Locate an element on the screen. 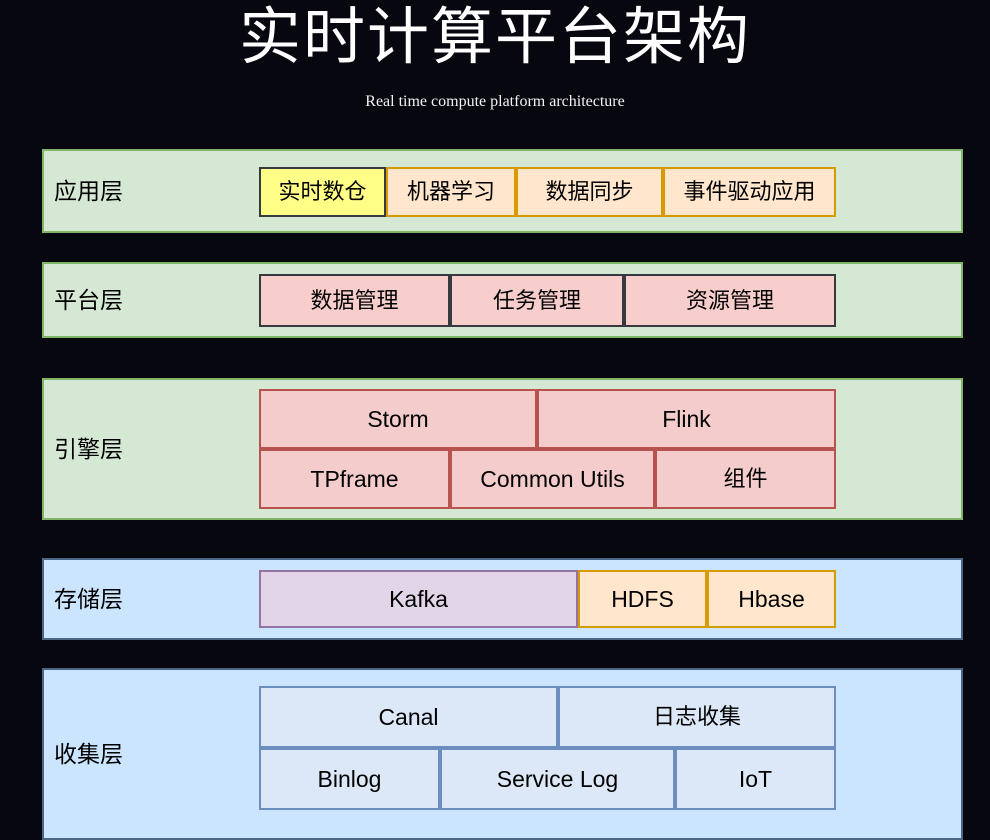  layer-label-engine: 引擎层 is located at coordinates (88, 449).